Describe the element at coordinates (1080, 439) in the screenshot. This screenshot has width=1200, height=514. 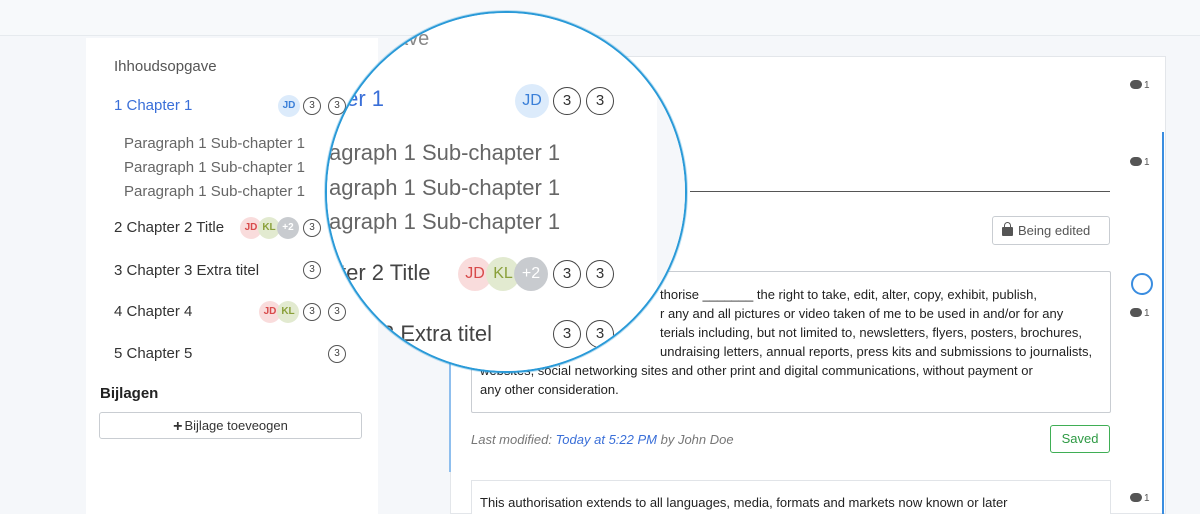
I see `saved-status-badge: Saved` at that location.